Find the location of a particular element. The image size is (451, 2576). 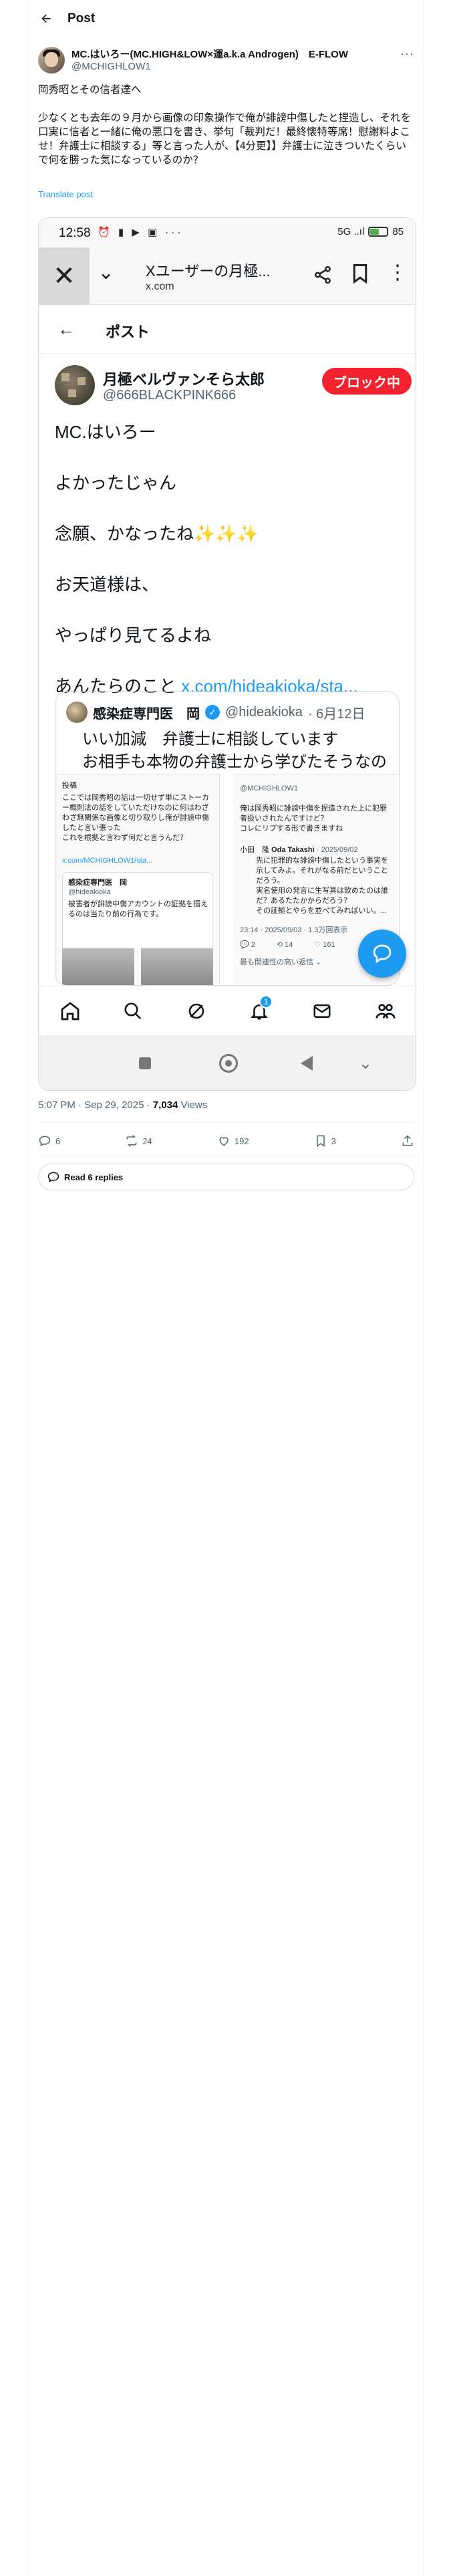

shot-actions: 💬 2 ⟲ 14 ♡ 161 is located at coordinates (287, 945).